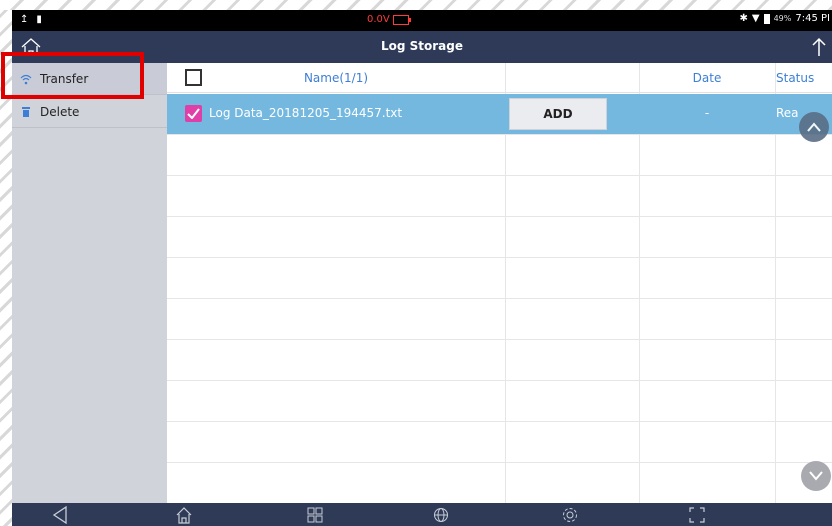 Image resolution: width=832 pixels, height=526 pixels. I want to click on settings-icon, so click(570, 515).